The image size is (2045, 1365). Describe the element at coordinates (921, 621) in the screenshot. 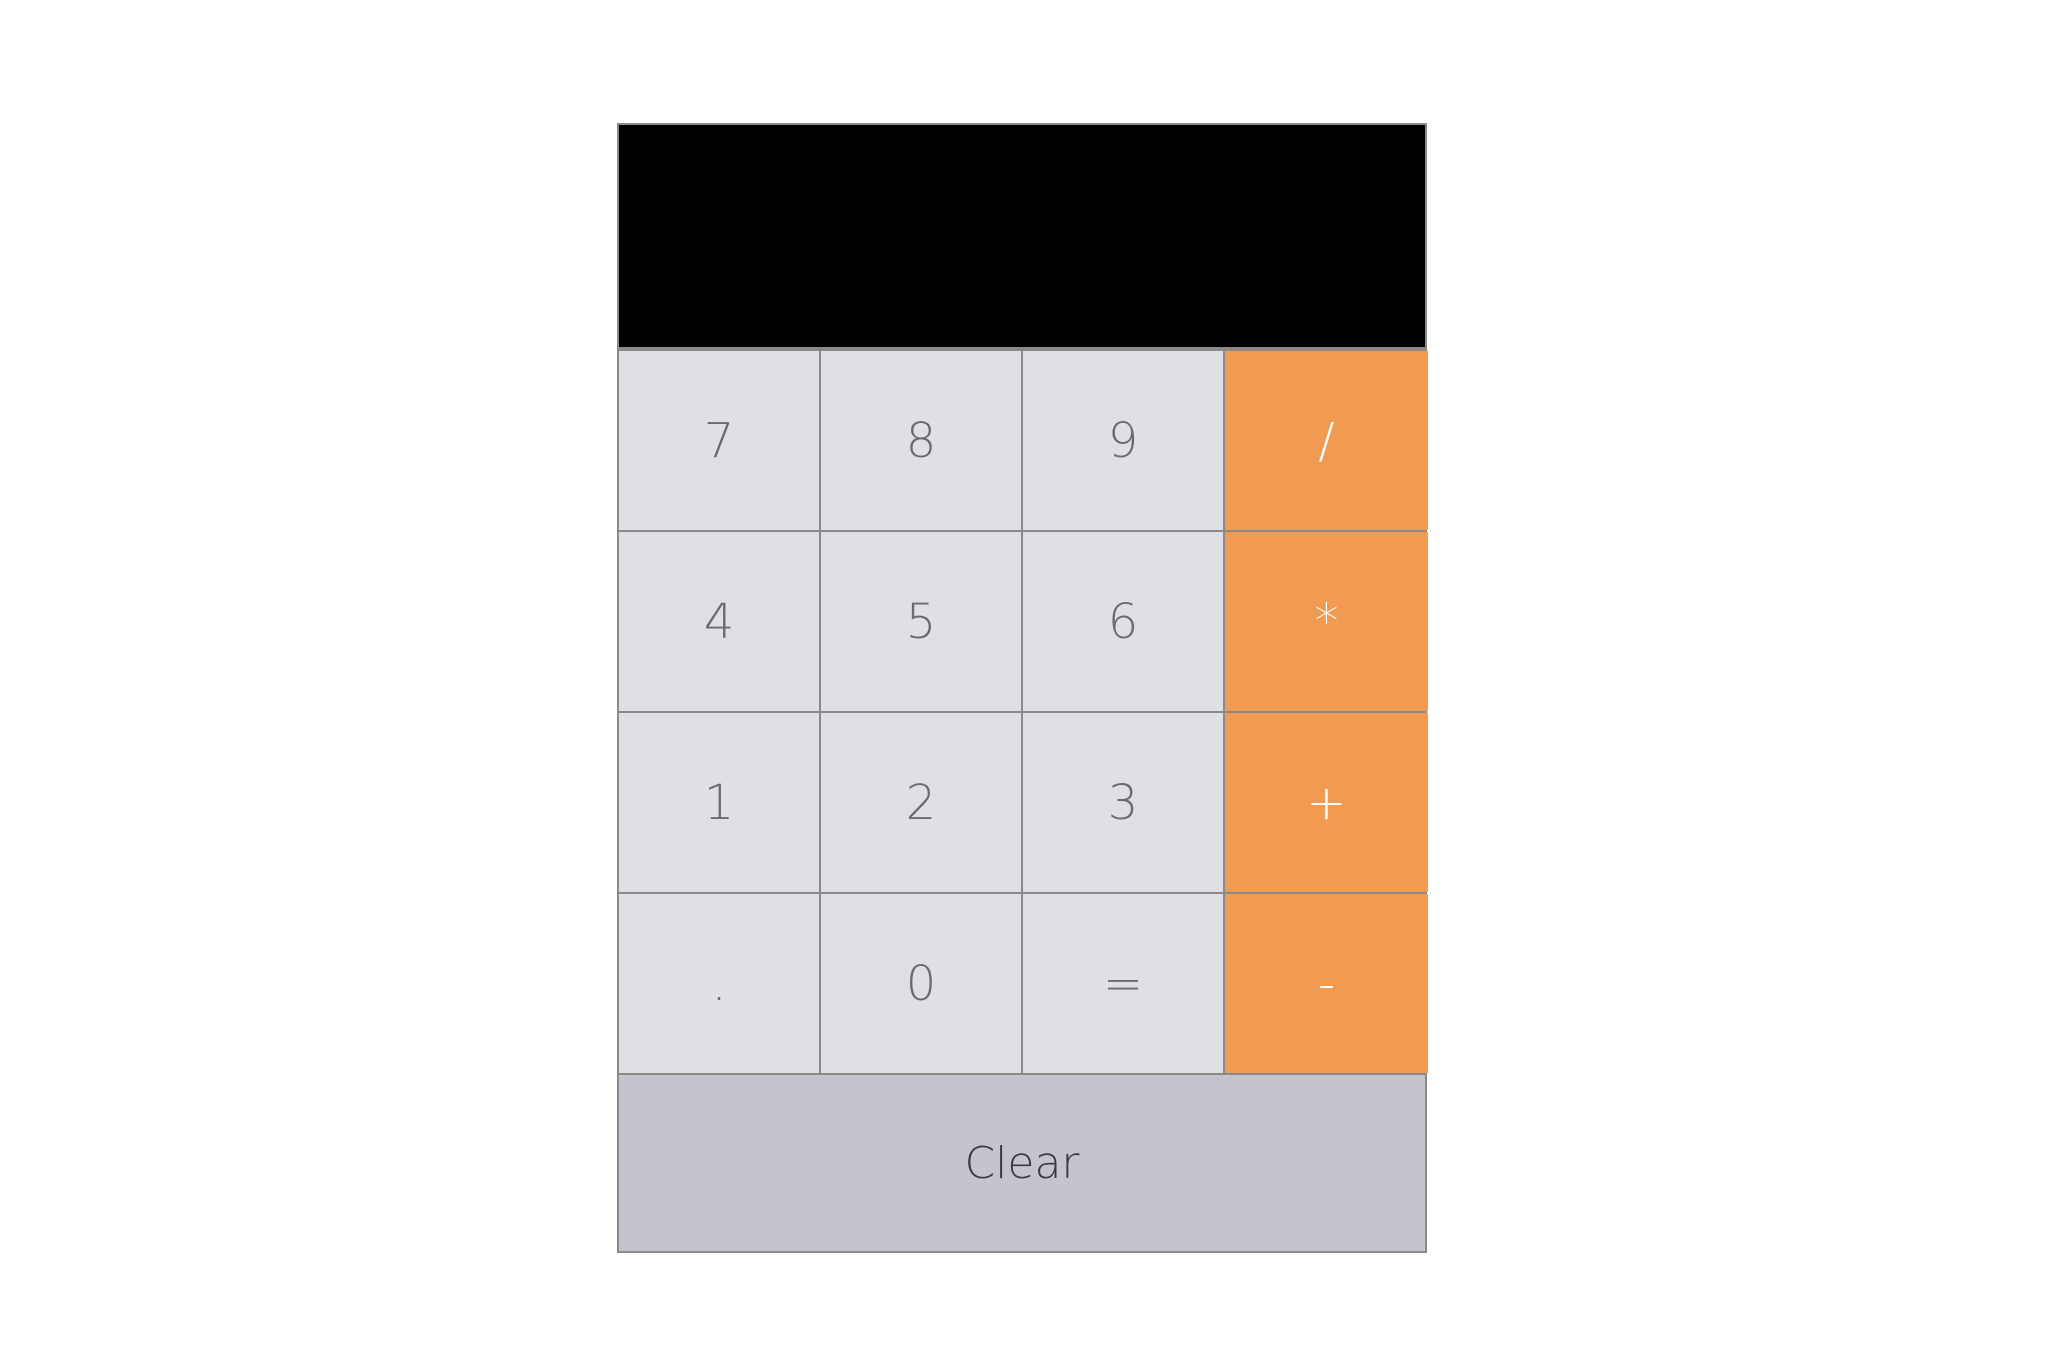

I see `key-5: 5` at that location.